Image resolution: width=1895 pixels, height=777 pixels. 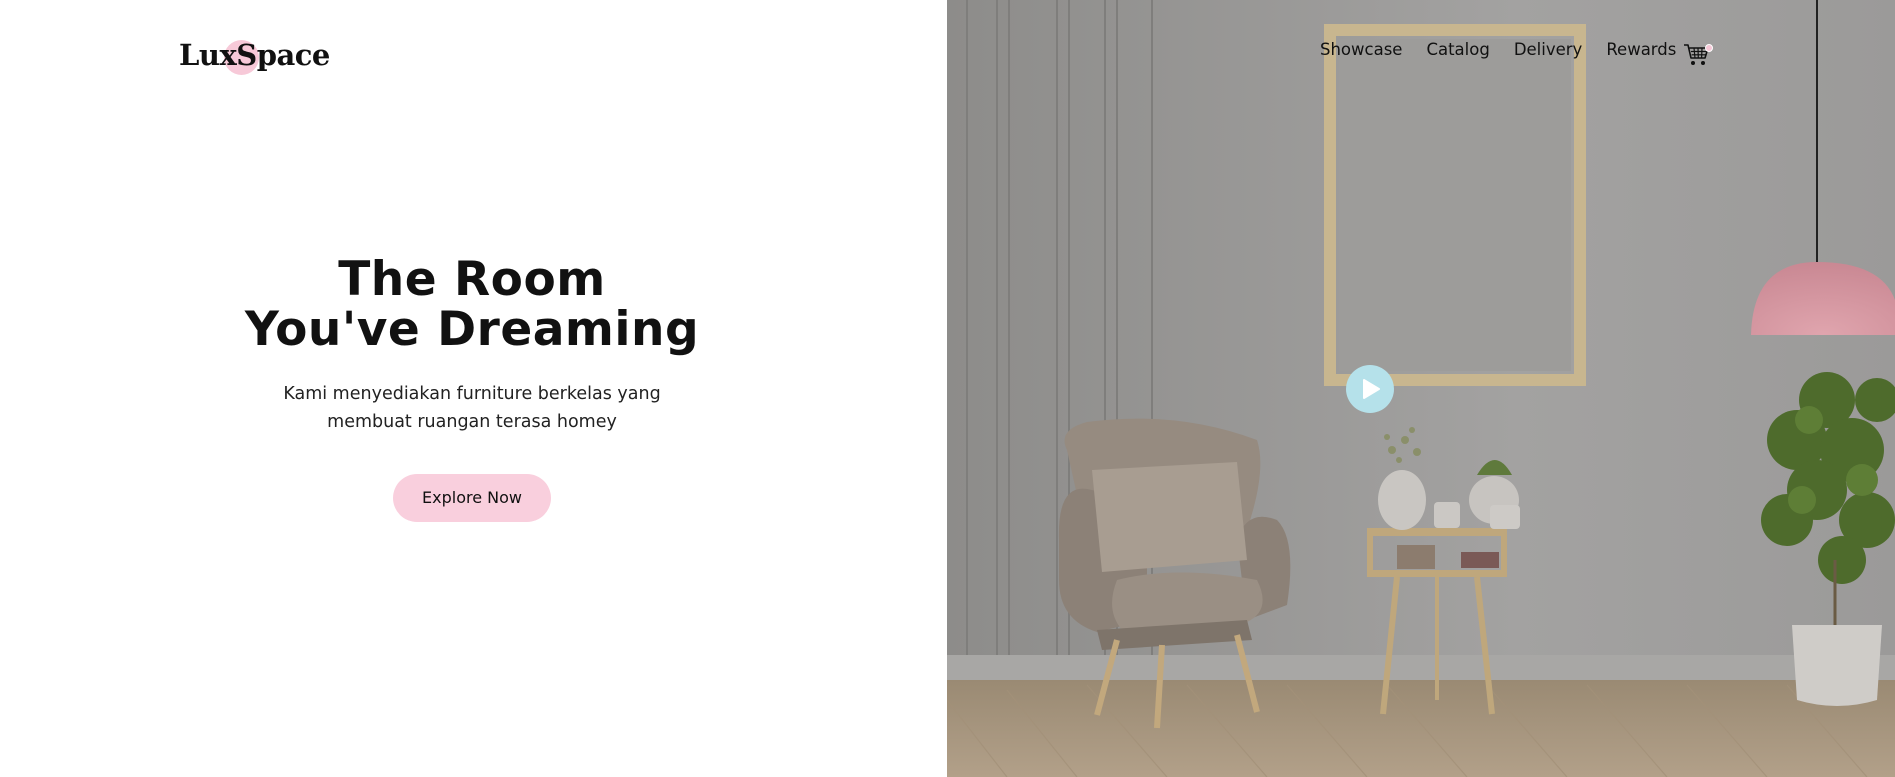 I want to click on brand-logo: LuxSpace, so click(x=254, y=56).